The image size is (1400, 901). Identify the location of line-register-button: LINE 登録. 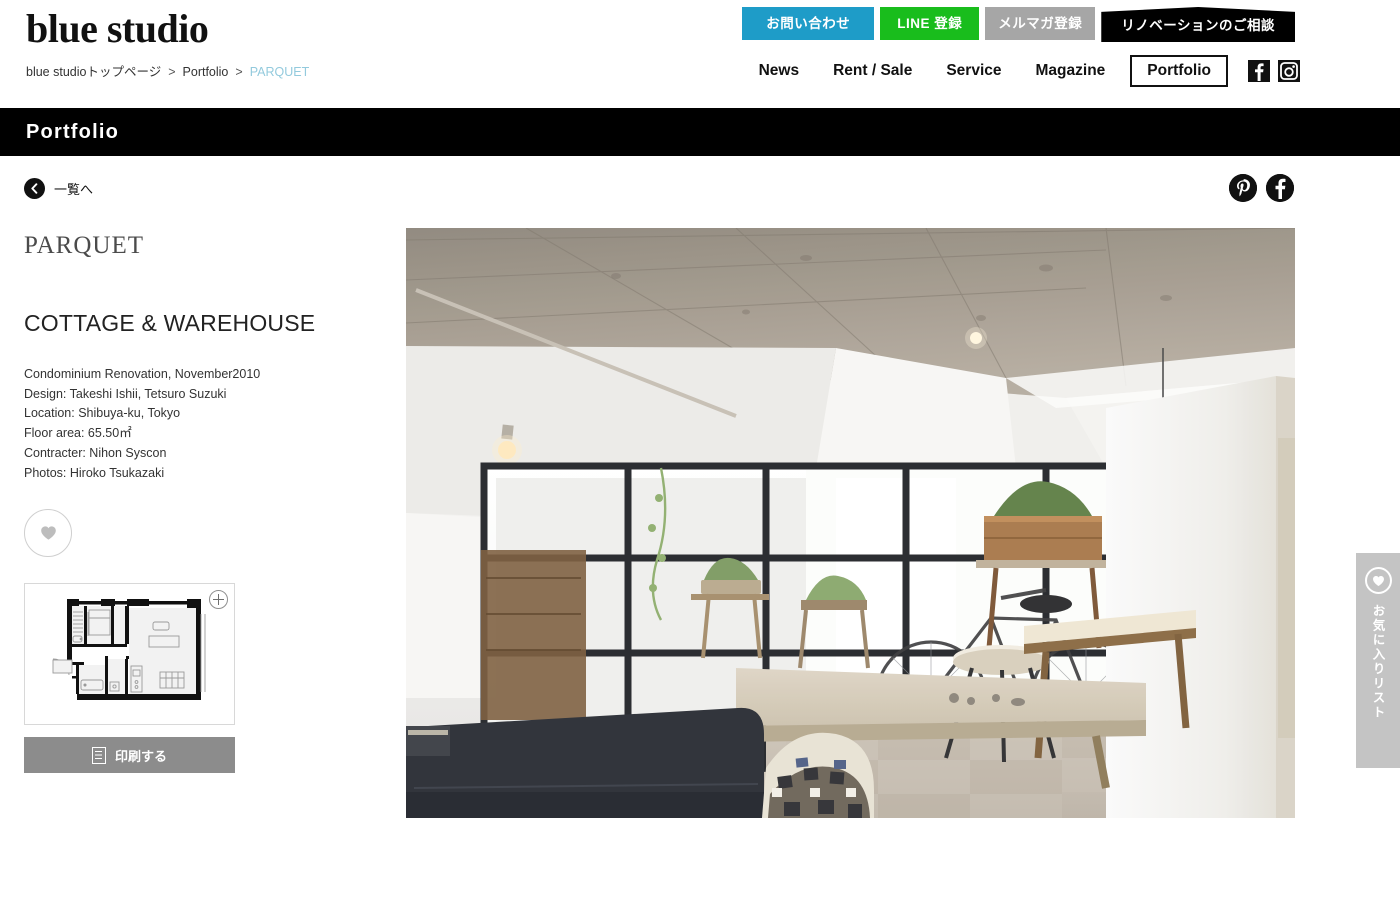
(930, 23).